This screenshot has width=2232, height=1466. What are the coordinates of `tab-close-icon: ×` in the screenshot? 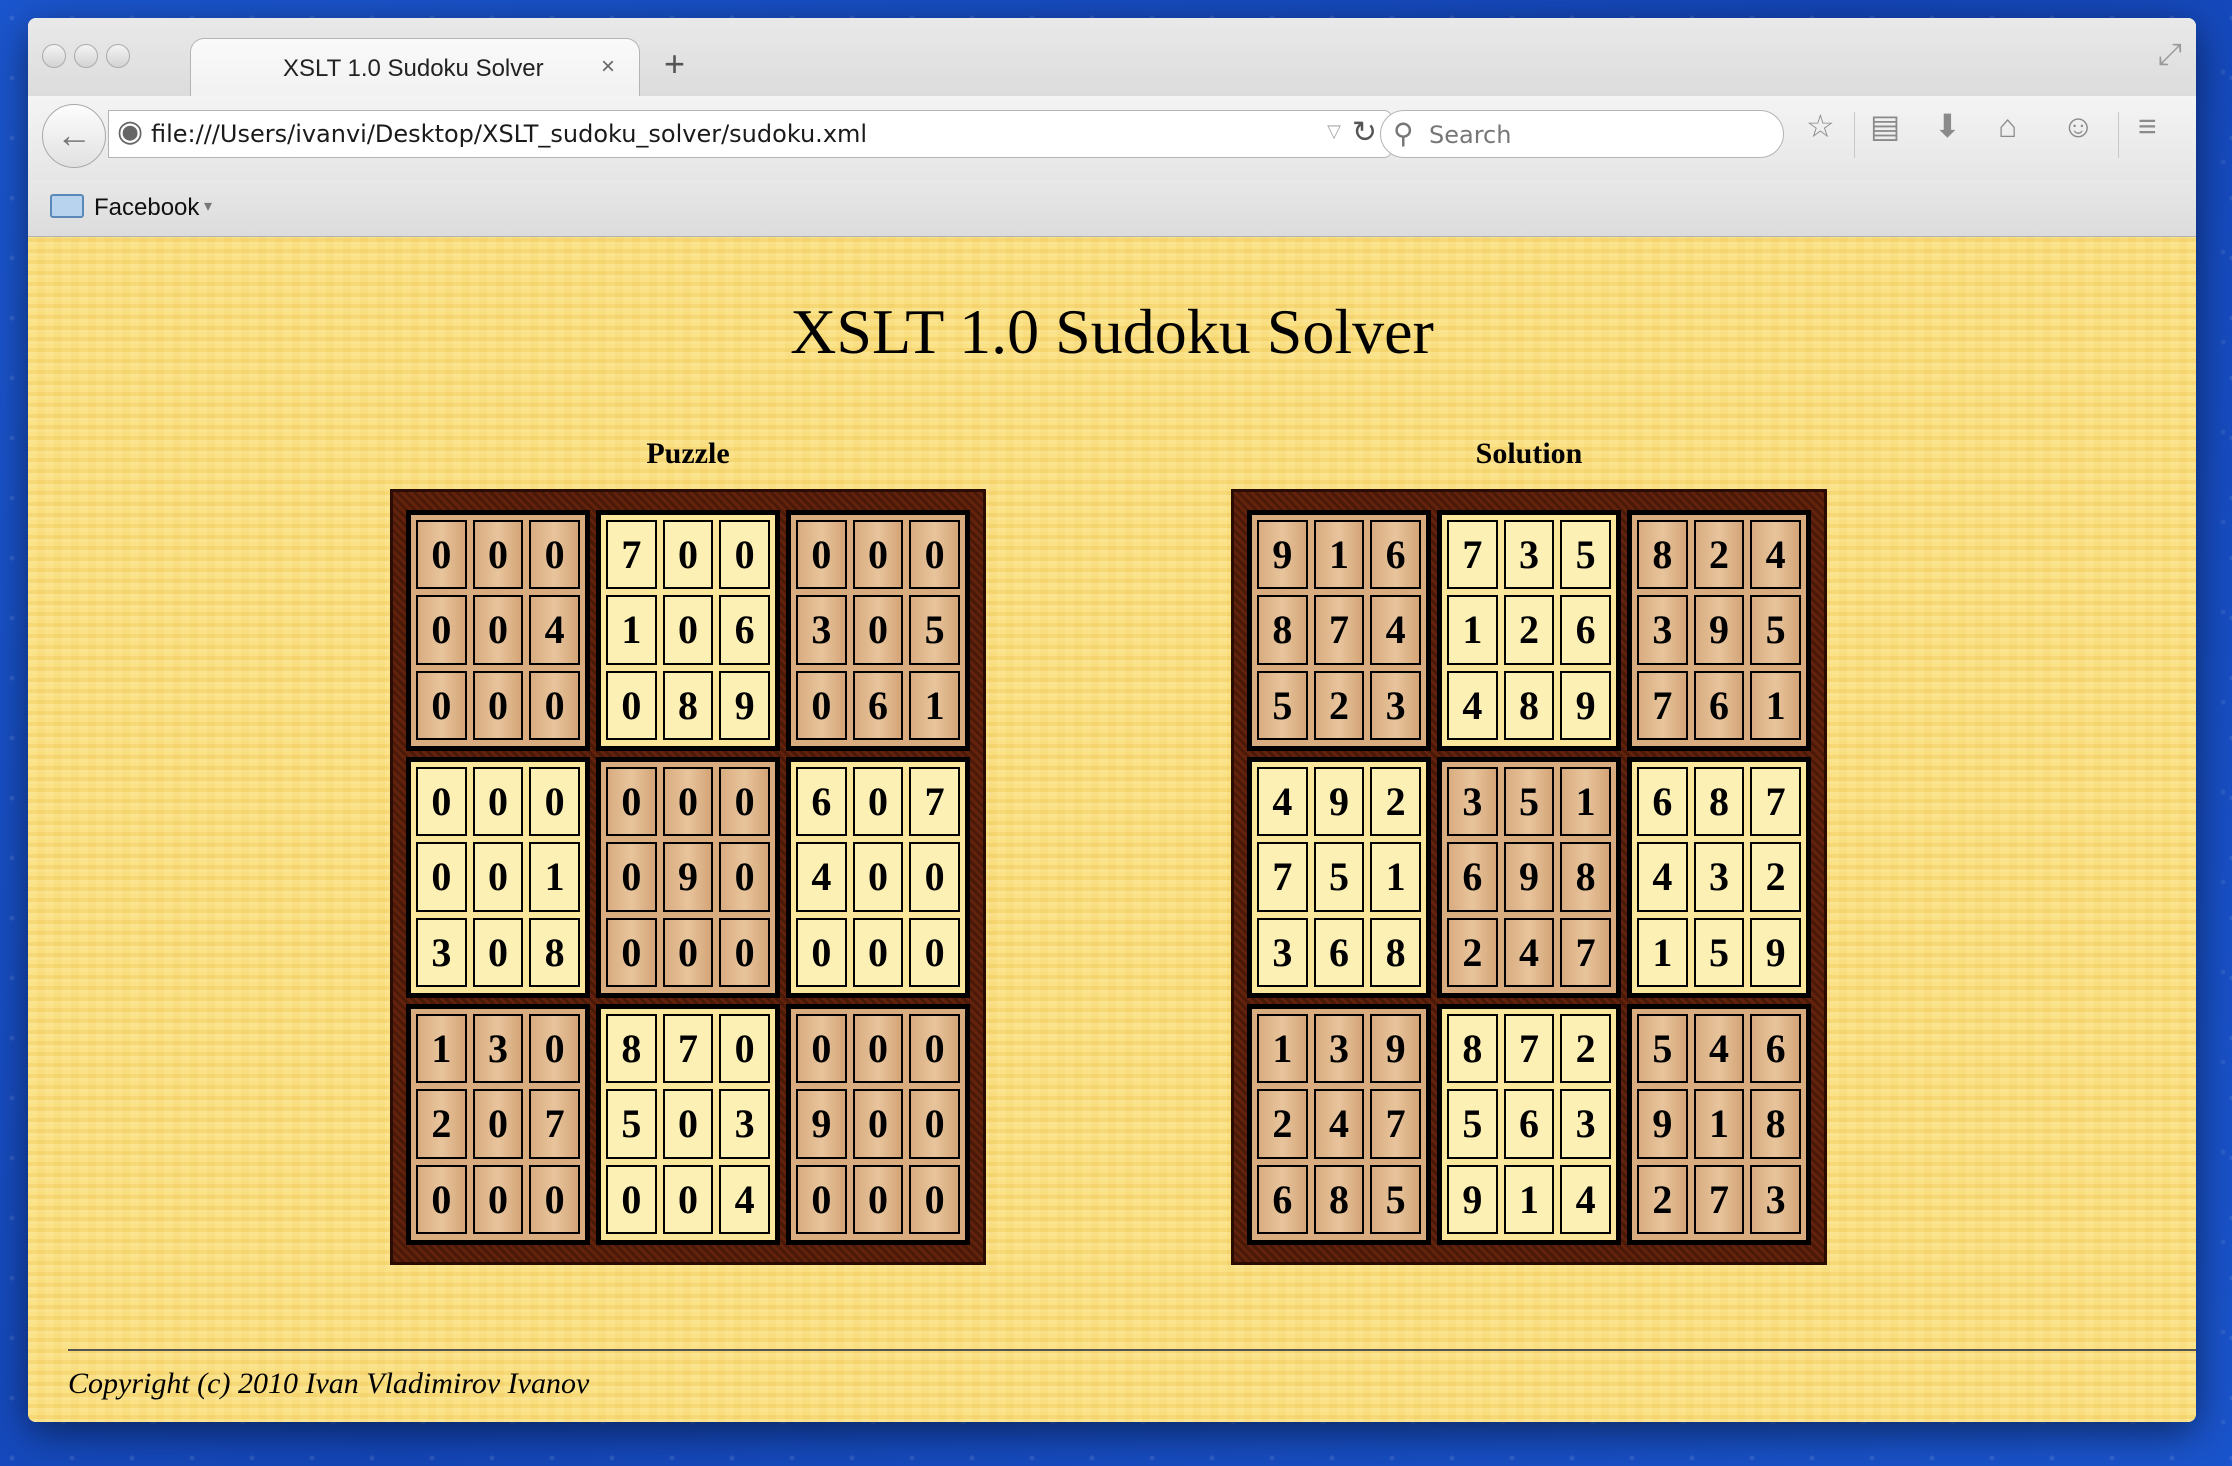 It's located at (608, 67).